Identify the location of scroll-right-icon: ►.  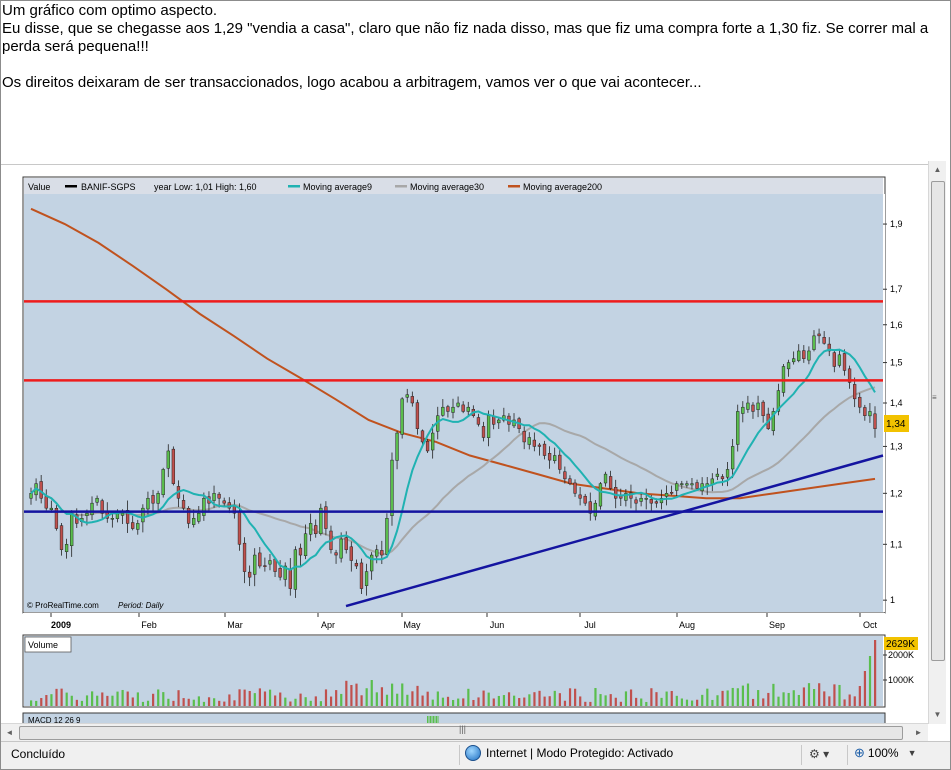
(918, 732).